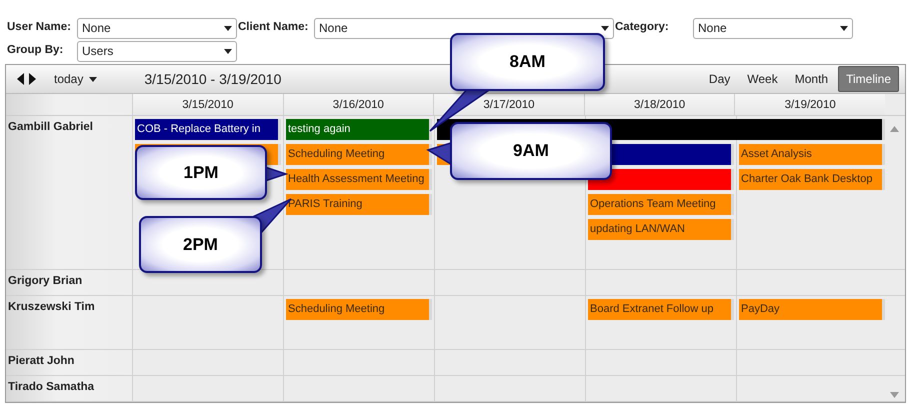 This screenshot has height=412, width=914. What do you see at coordinates (32, 79) in the screenshot?
I see `next-icon` at bounding box center [32, 79].